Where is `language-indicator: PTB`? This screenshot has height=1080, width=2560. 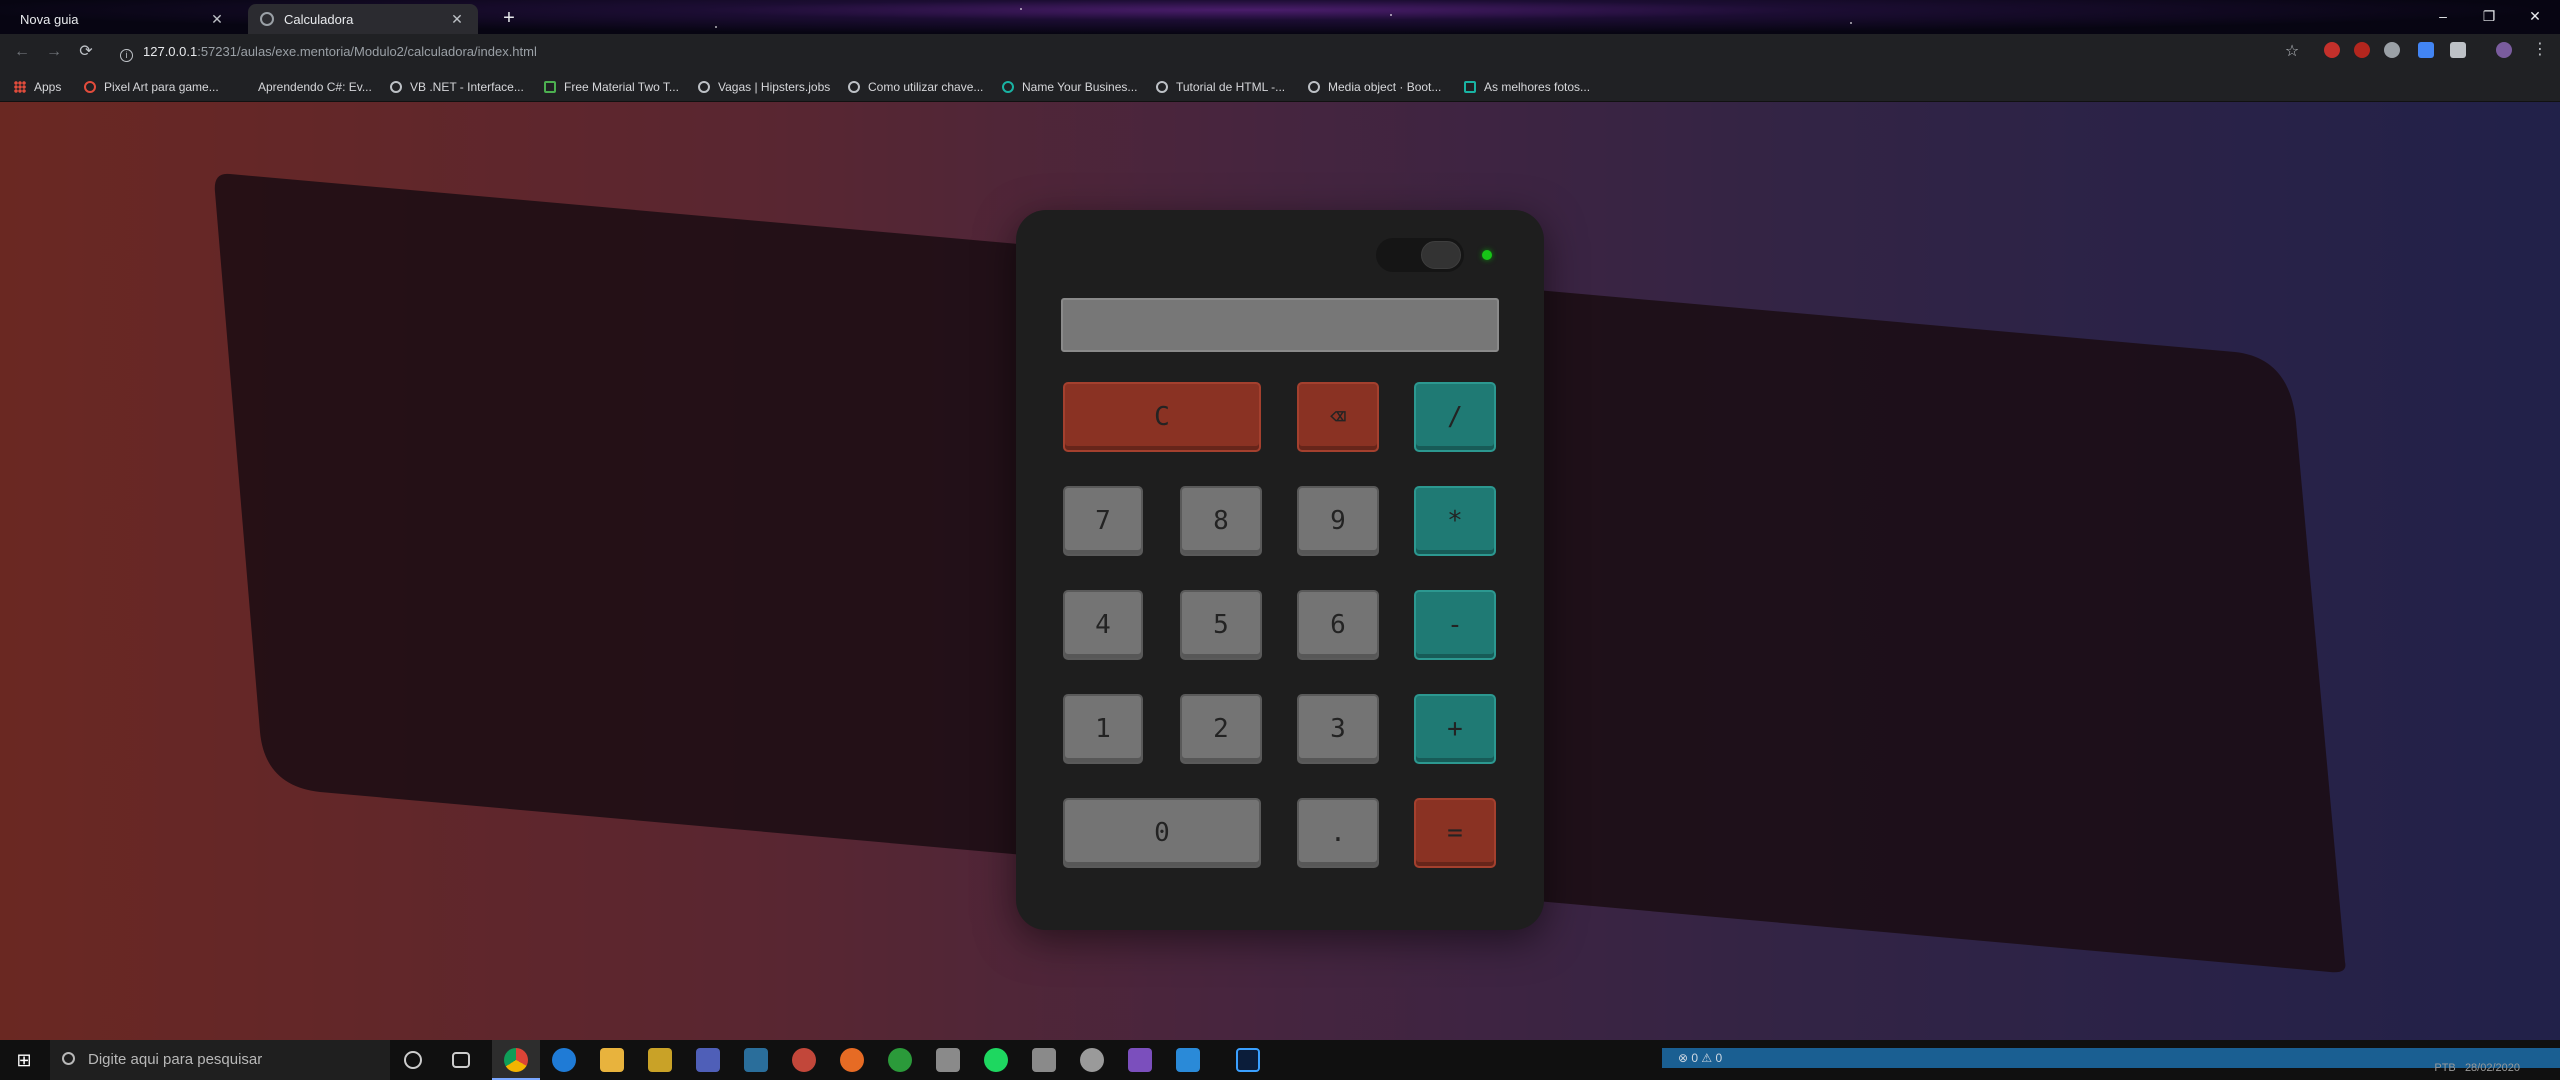 language-indicator: PTB is located at coordinates (2445, 1068).